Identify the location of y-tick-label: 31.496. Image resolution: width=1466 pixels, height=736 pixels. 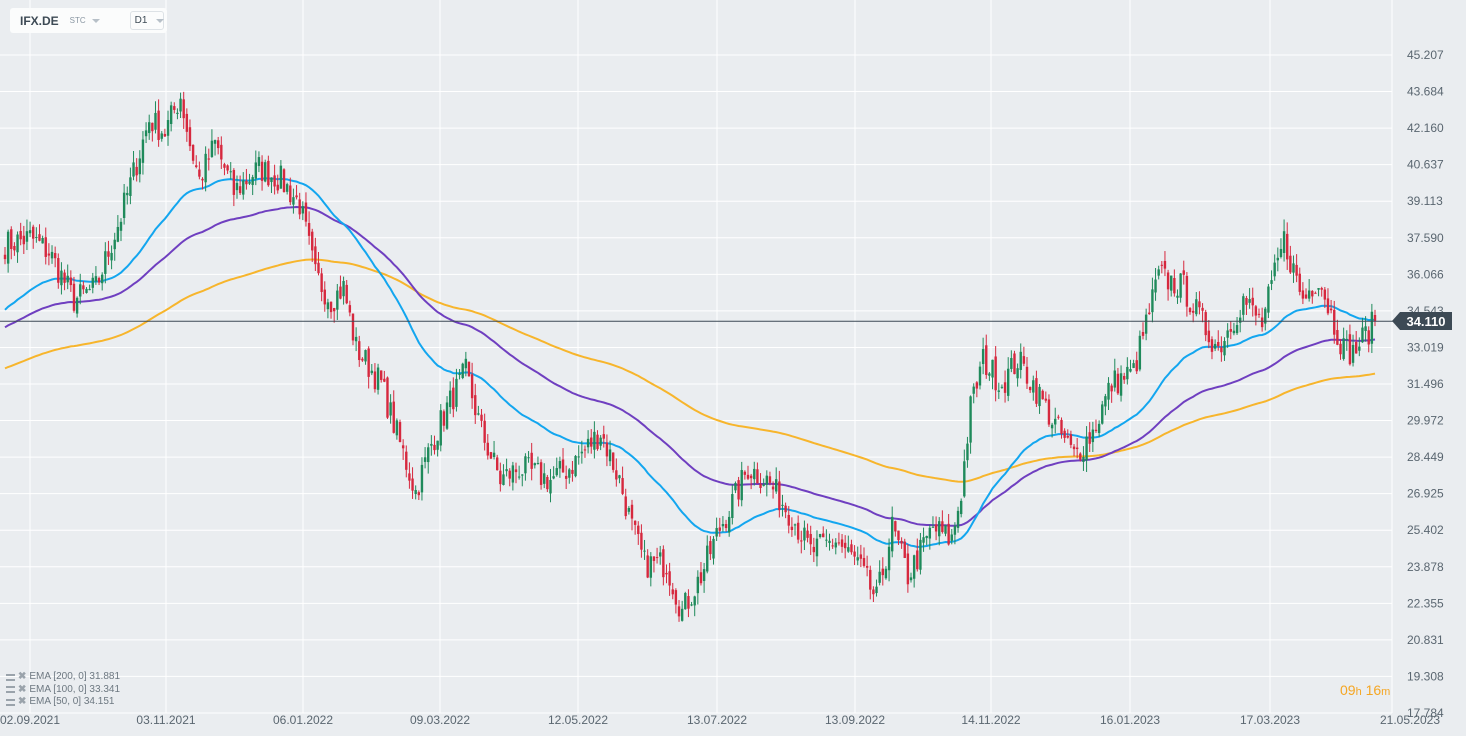
(1425, 384).